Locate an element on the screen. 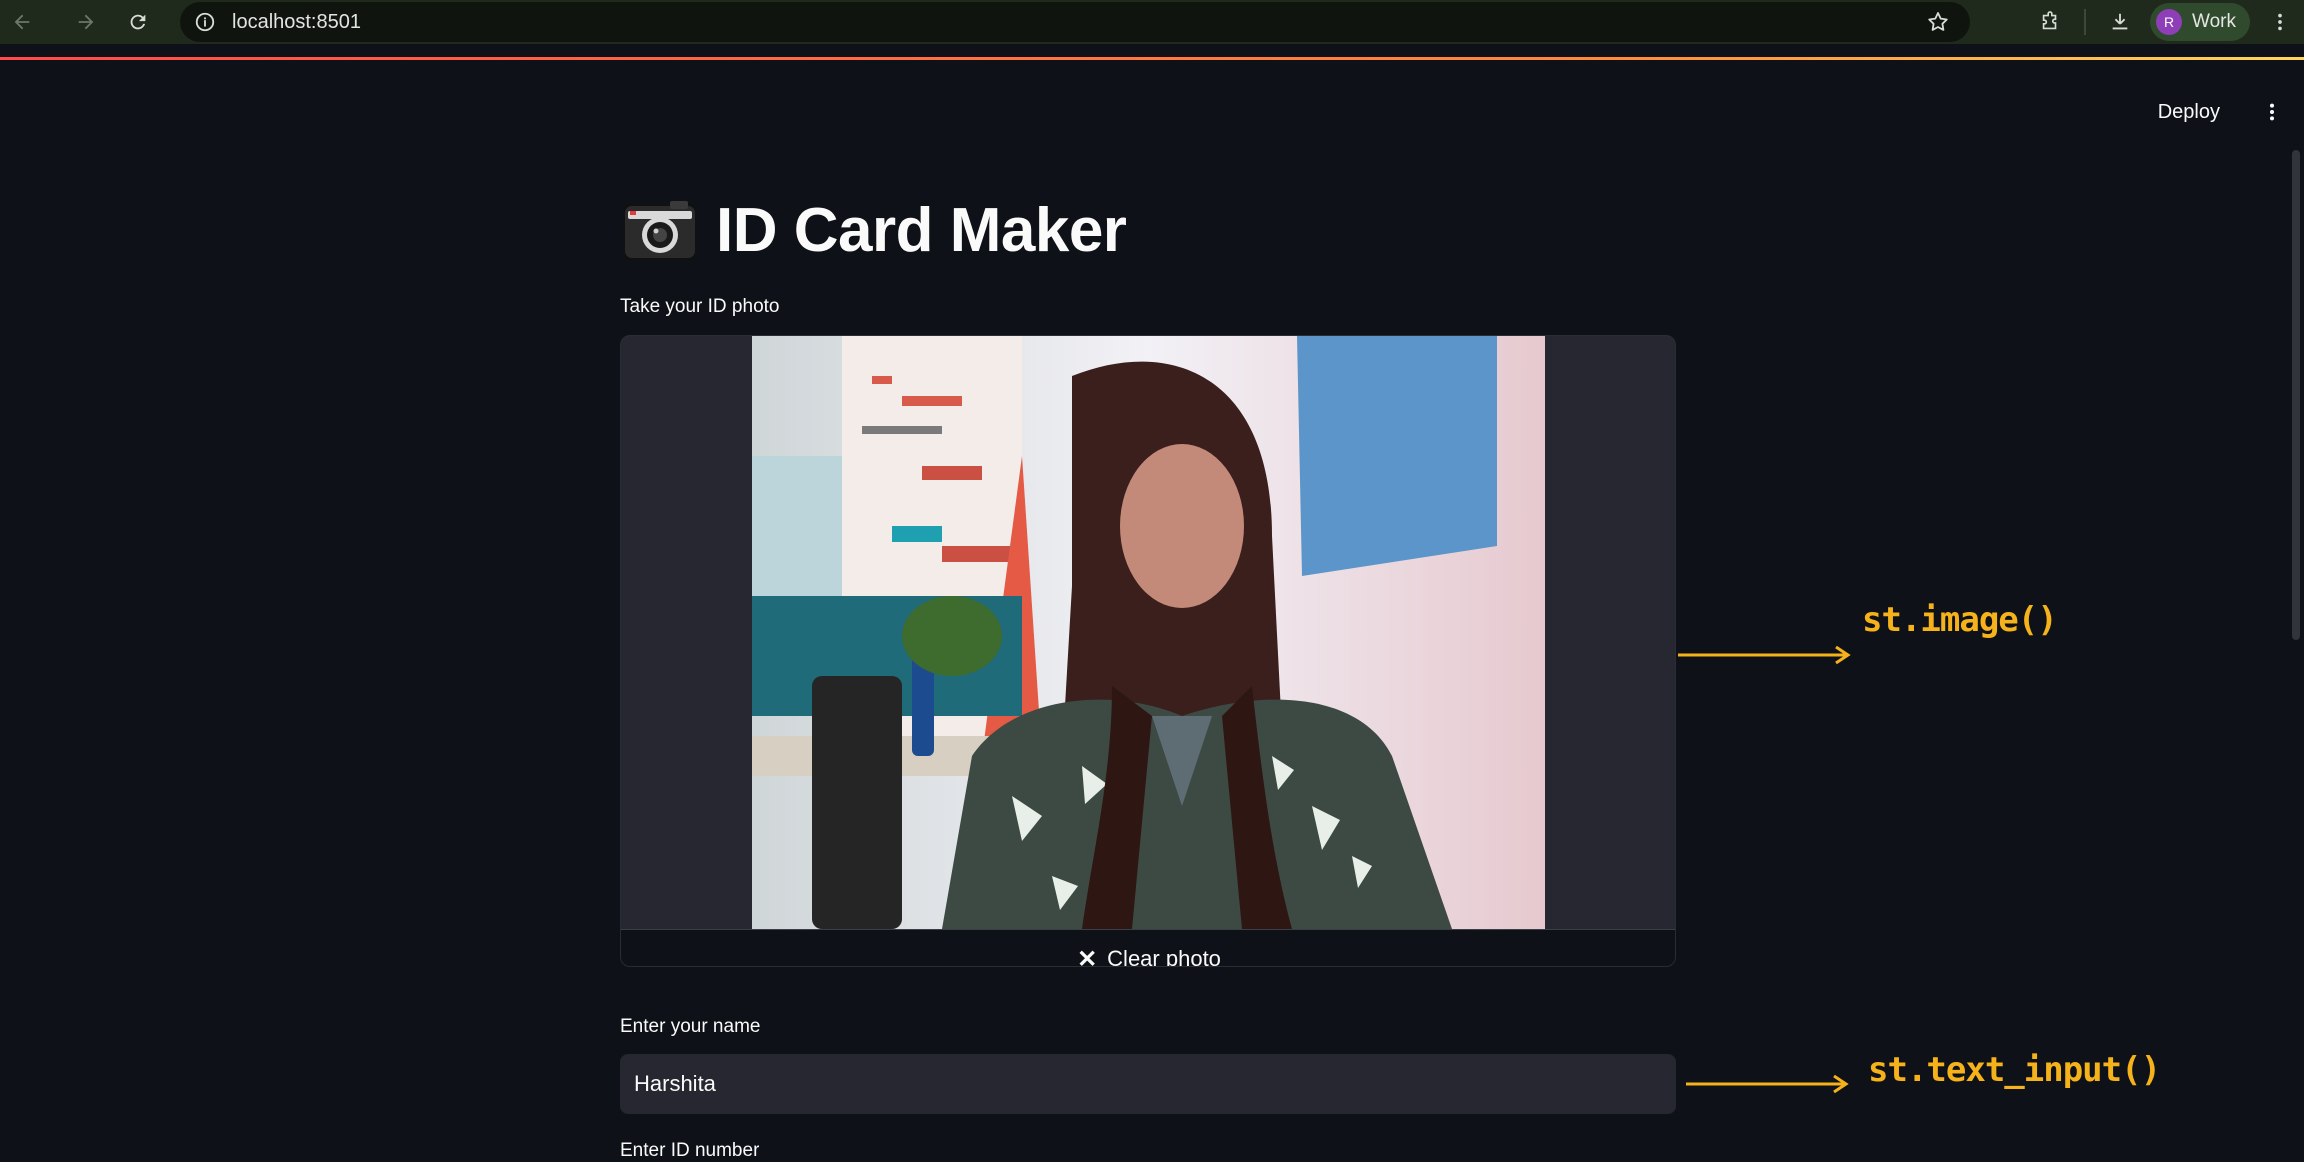  profile-button: R Work is located at coordinates (2200, 22).